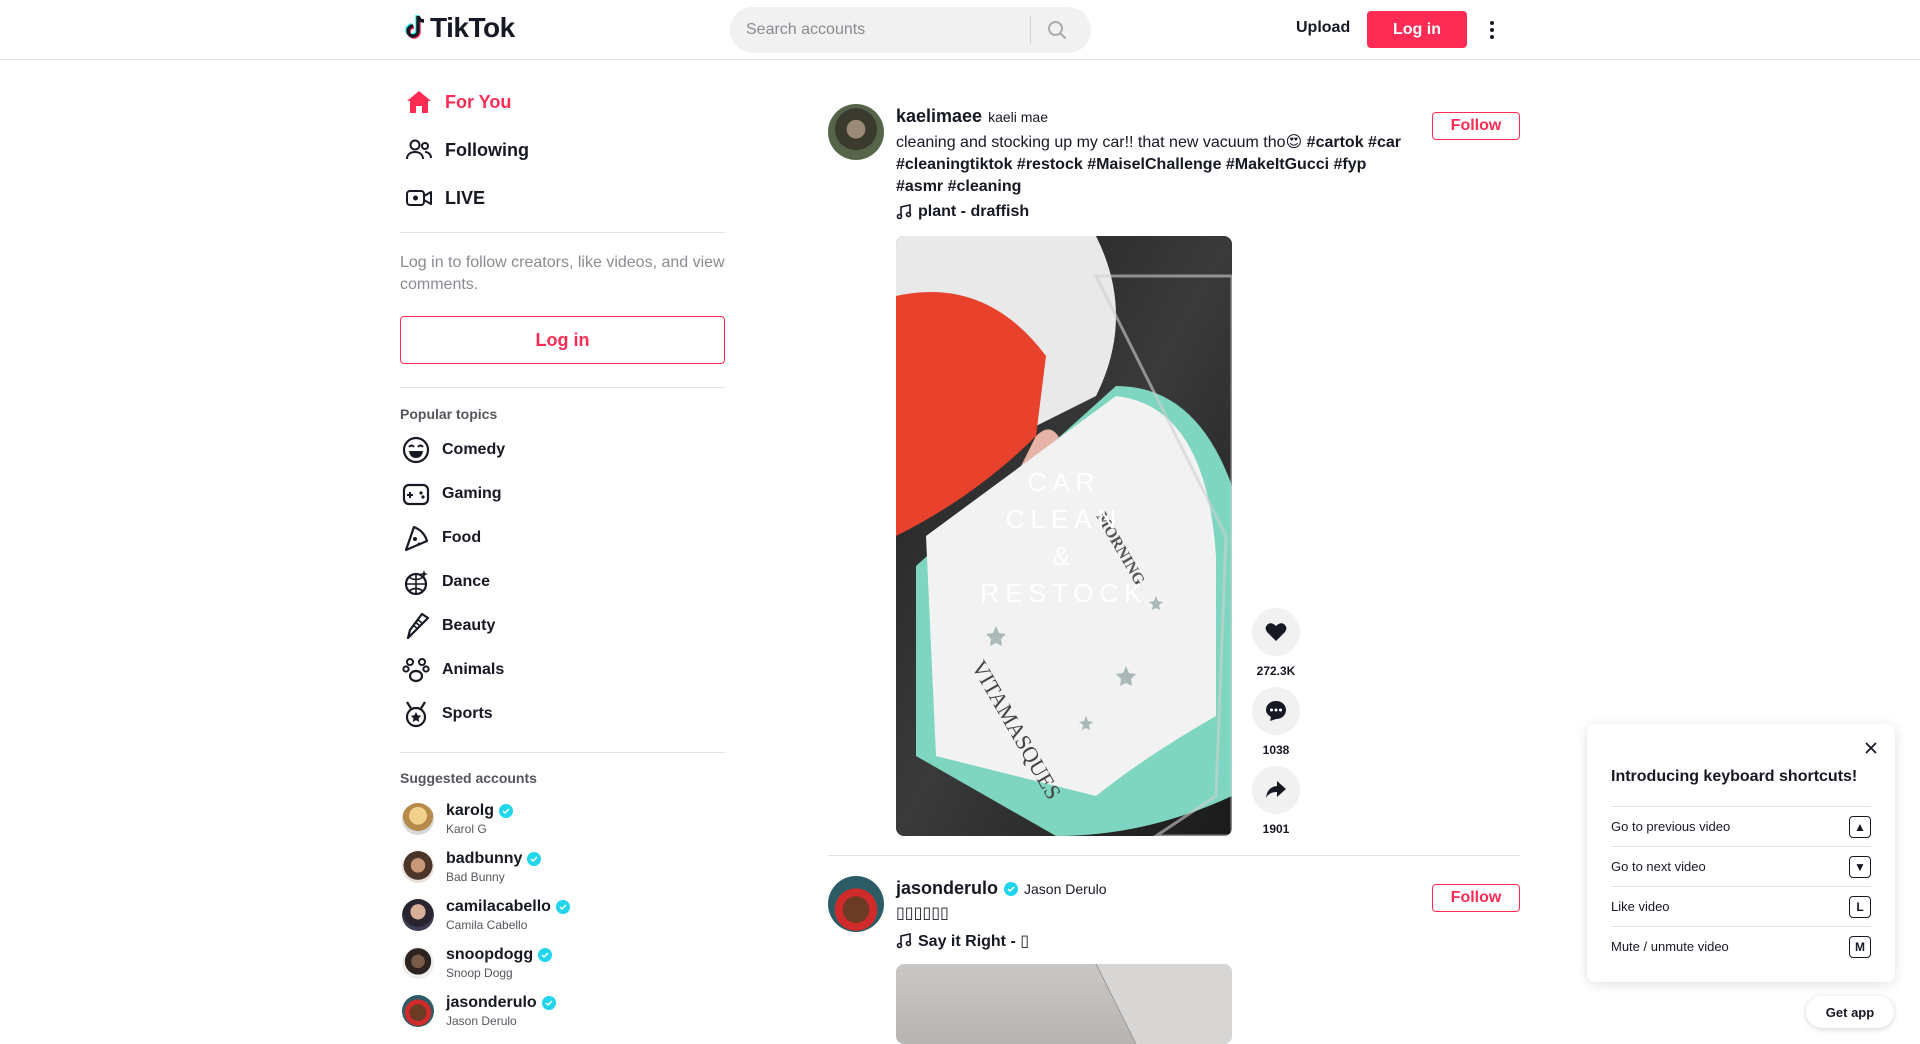 Image resolution: width=1920 pixels, height=1044 pixels. I want to click on post-username: kaelimaee, so click(939, 116).